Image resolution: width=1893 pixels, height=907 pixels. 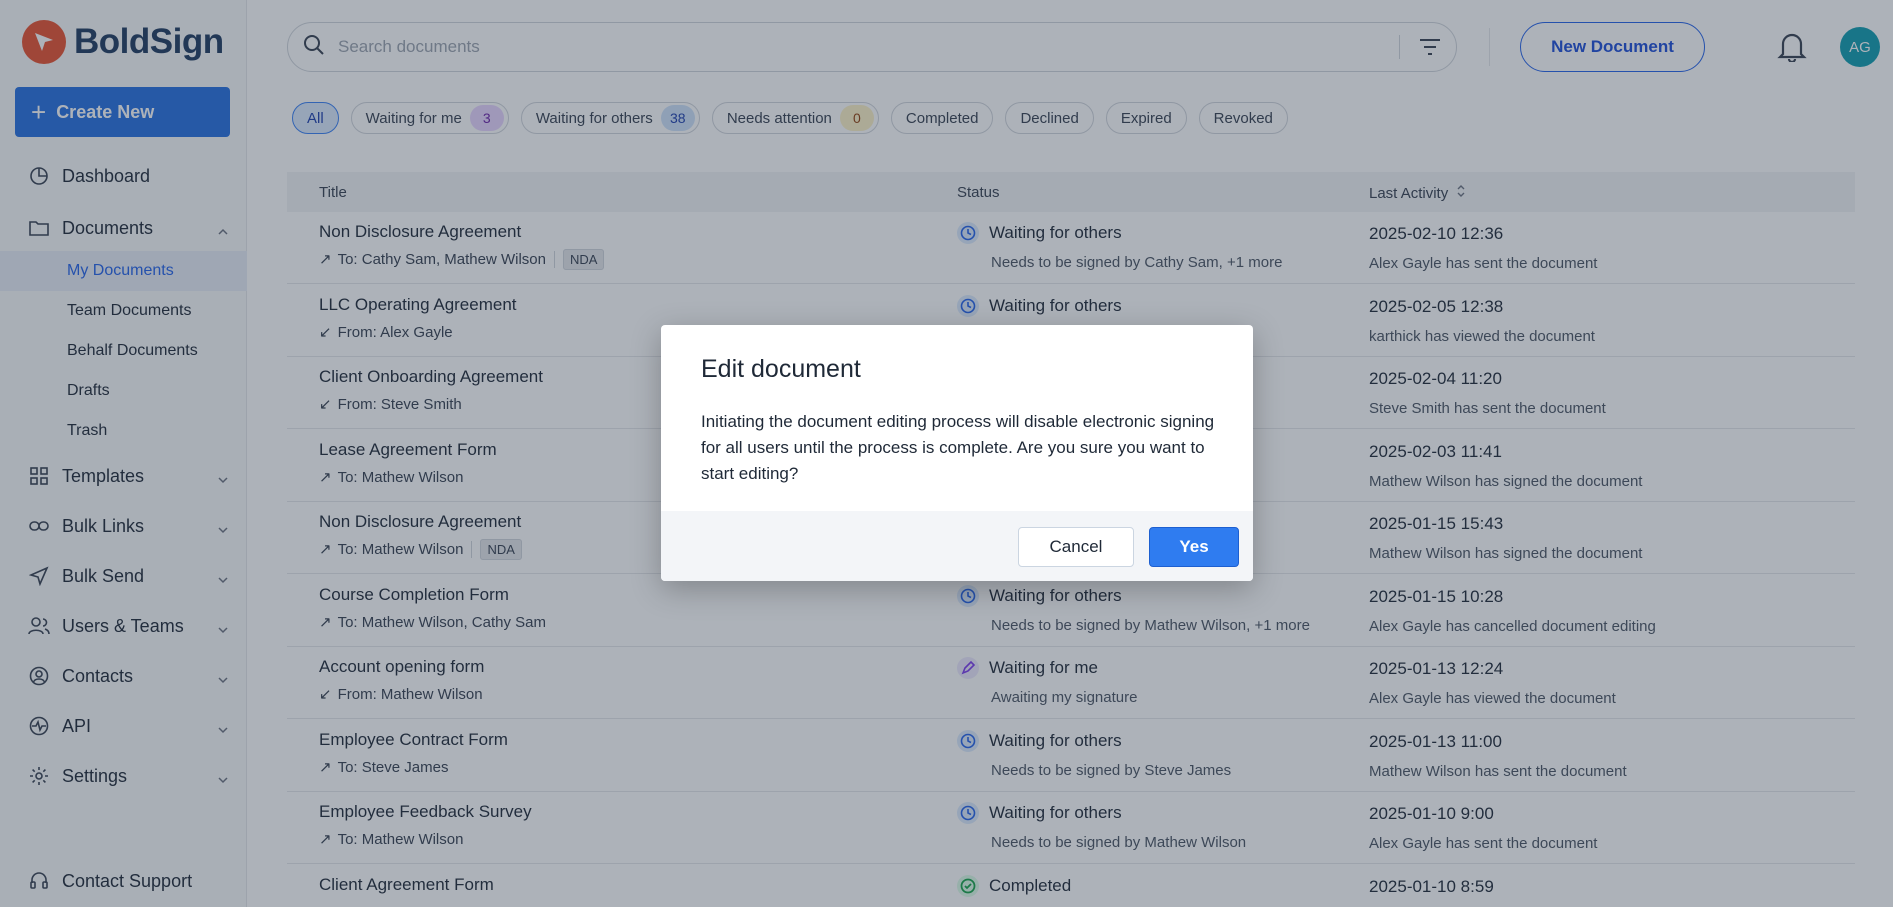 What do you see at coordinates (781, 369) in the screenshot?
I see `dialog-title: Edit document` at bounding box center [781, 369].